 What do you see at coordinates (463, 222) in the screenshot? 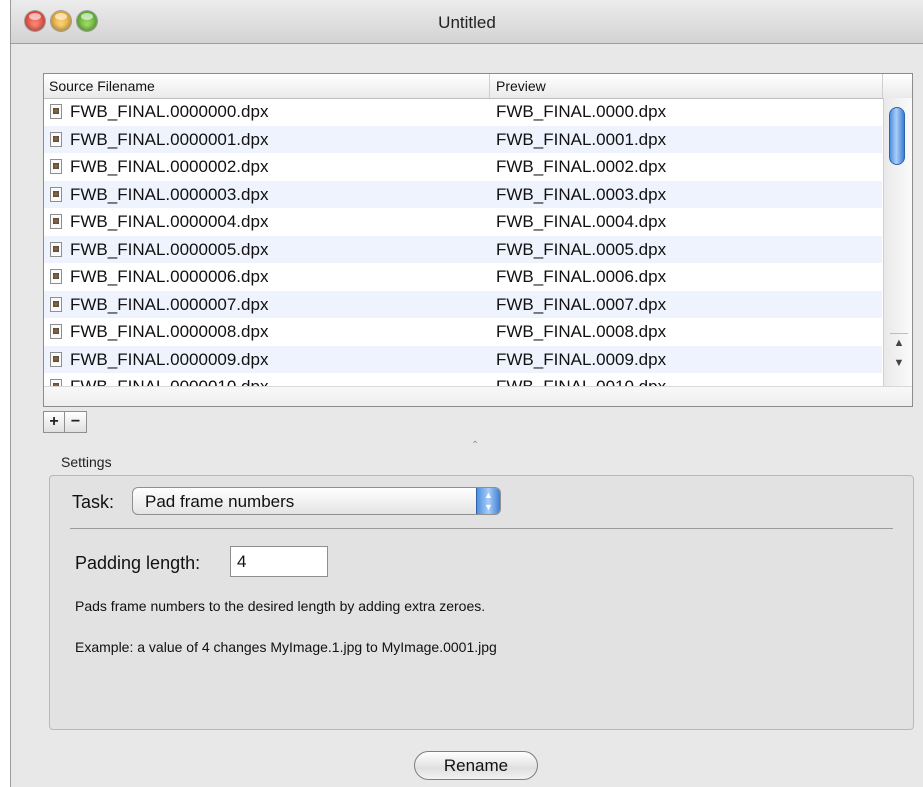
I see `table-row: FWB_FINAL.0000004.dpx FWB_FINAL.0004.dpx` at bounding box center [463, 222].